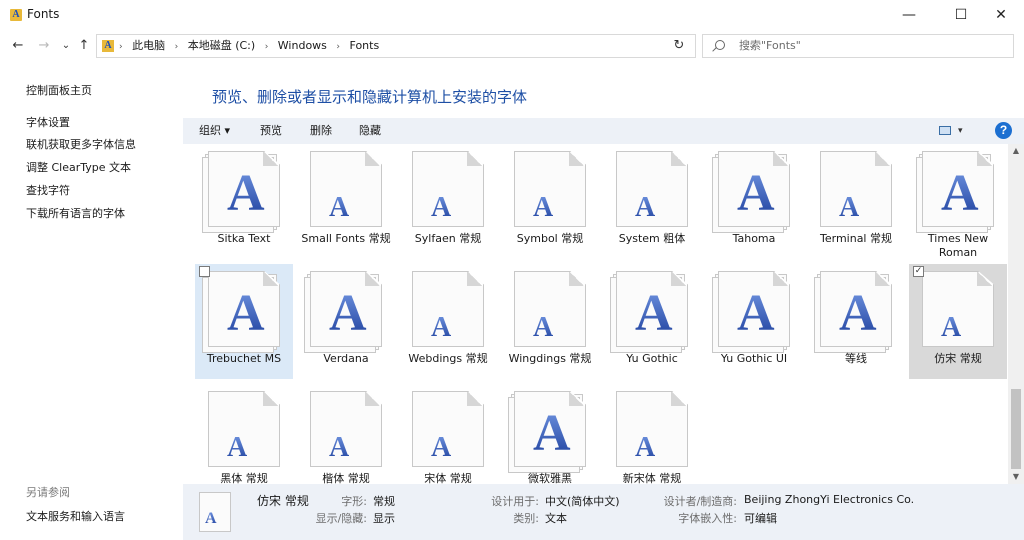  I want to click on font-item: A ✓ 仿宋 常规, so click(958, 321).